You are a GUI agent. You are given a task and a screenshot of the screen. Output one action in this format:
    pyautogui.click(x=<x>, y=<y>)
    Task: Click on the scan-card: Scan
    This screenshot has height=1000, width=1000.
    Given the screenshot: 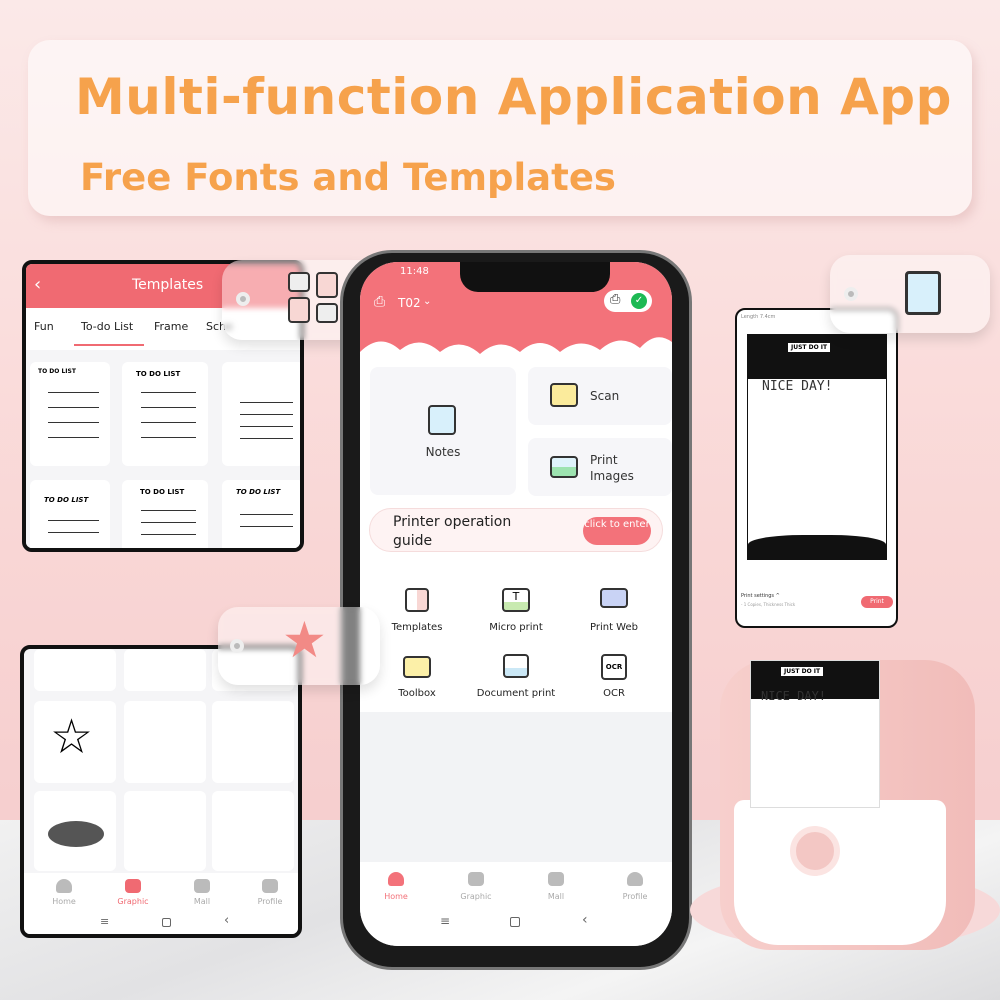 What is the action you would take?
    pyautogui.click(x=600, y=396)
    